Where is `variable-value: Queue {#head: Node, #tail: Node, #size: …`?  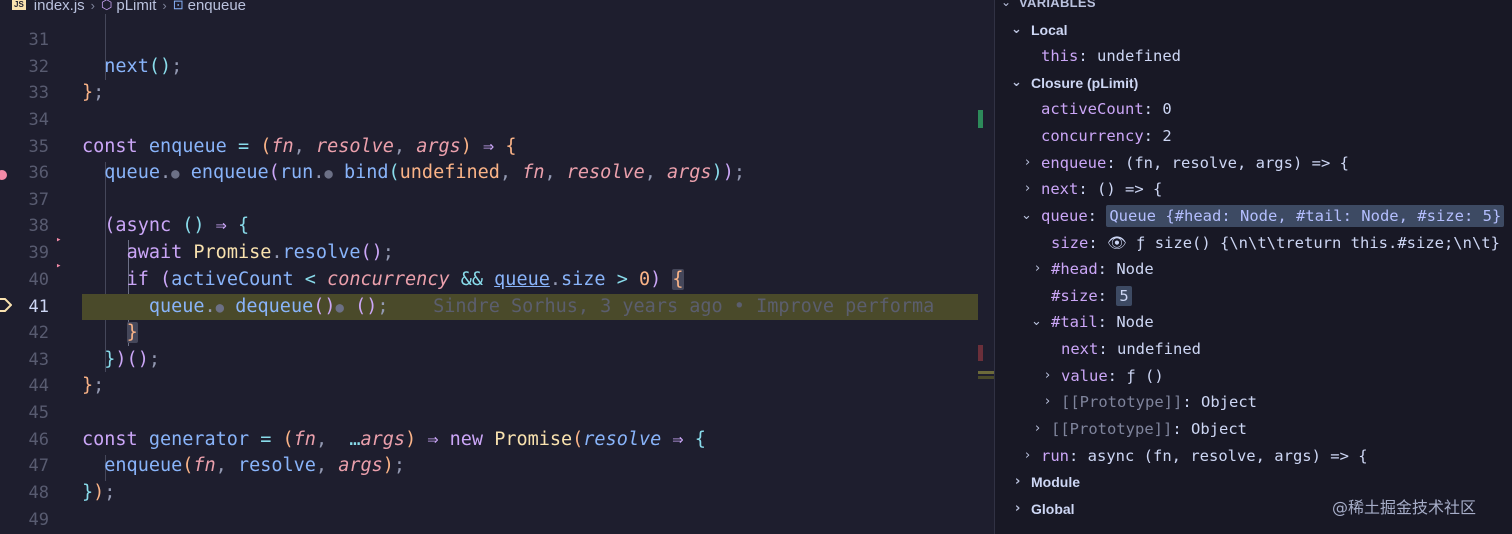 variable-value: Queue {#head: Node, #tail: Node, #size: … is located at coordinates (1305, 216).